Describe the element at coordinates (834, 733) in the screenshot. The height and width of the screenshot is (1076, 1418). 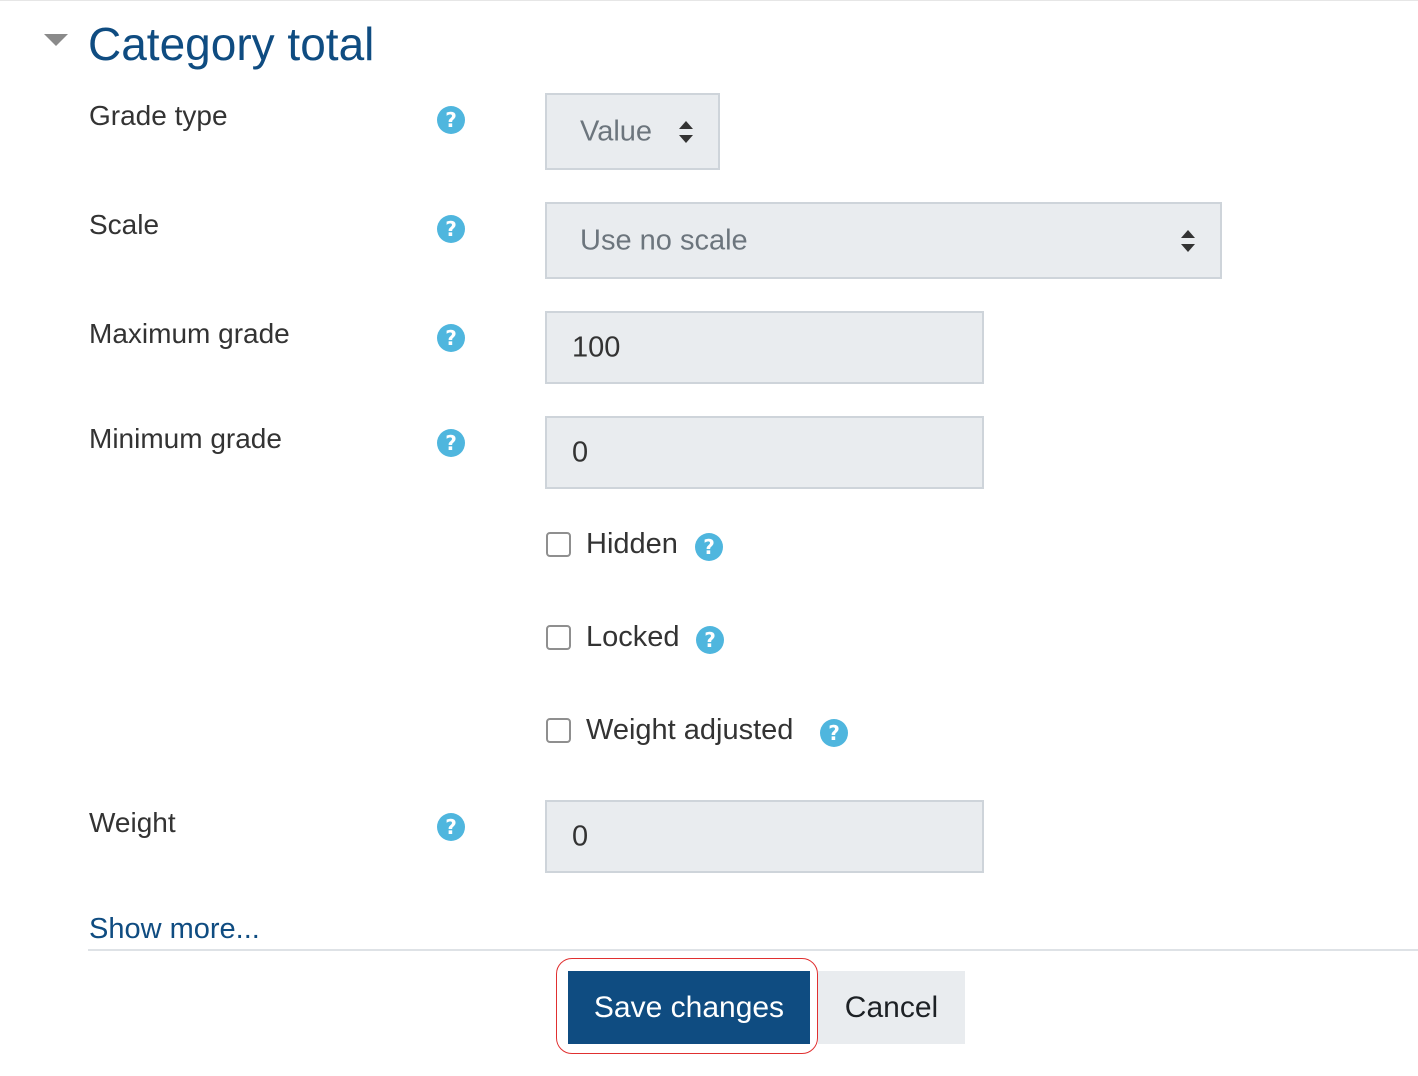
I see `weight-adjusted-help-icon: ?` at that location.